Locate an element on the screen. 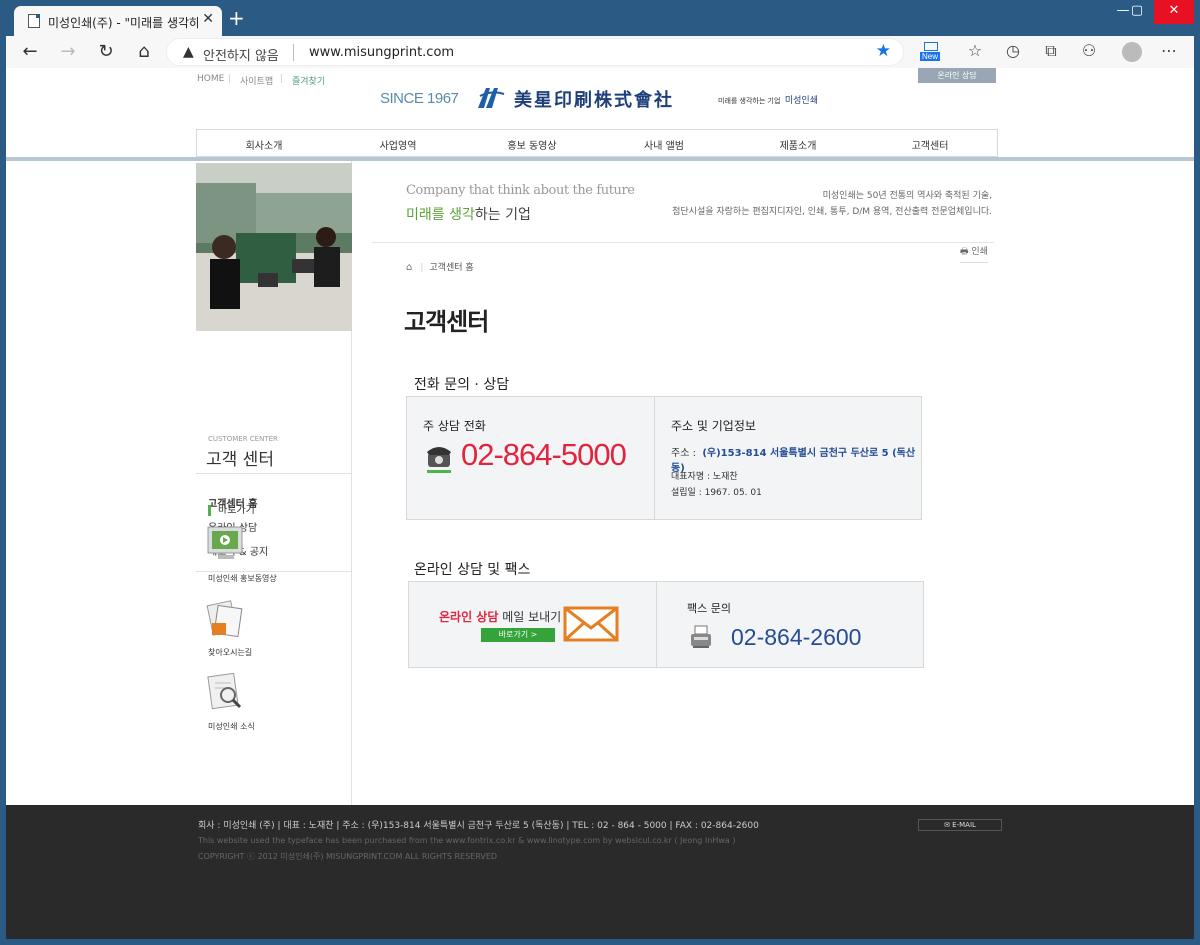  util-sitemap-link: 사이트맵 is located at coordinates (256, 80).